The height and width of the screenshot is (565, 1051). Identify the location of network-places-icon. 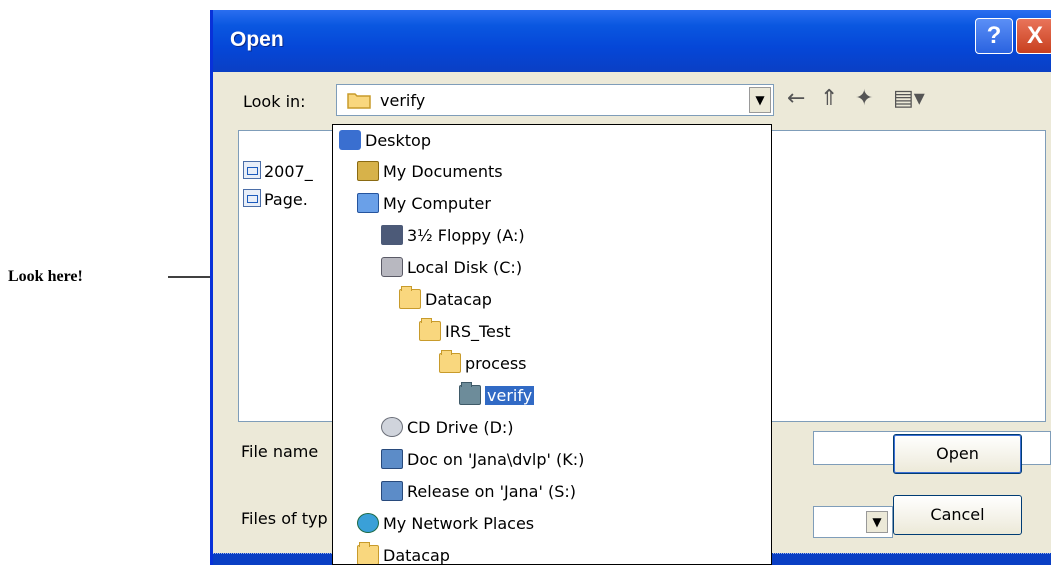
(368, 523).